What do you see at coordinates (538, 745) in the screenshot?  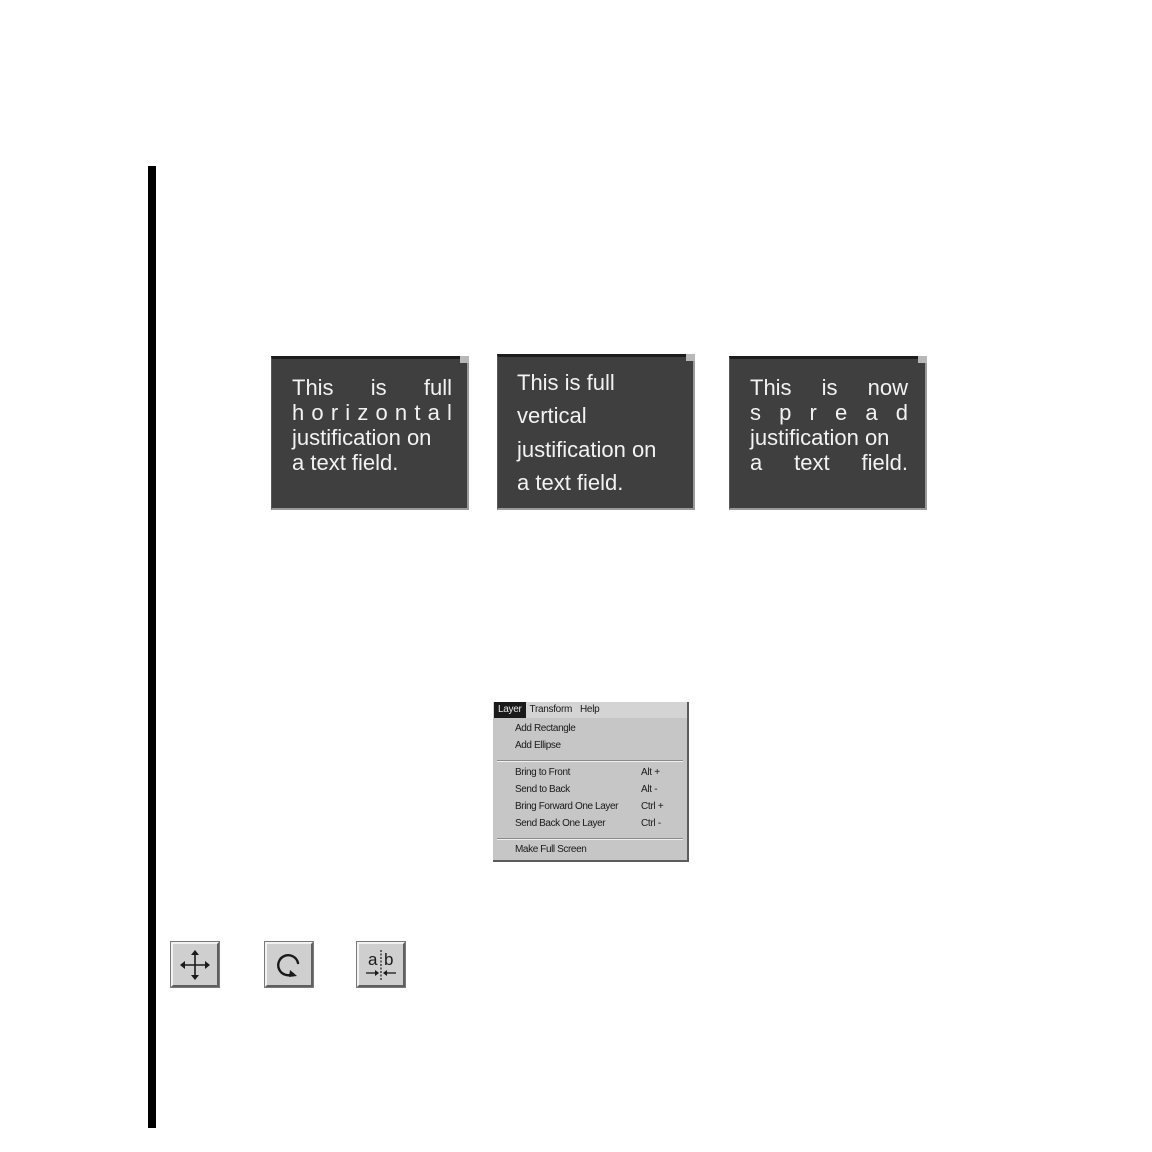 I see `menu-item-add-ellipse: Add Ellipse` at bounding box center [538, 745].